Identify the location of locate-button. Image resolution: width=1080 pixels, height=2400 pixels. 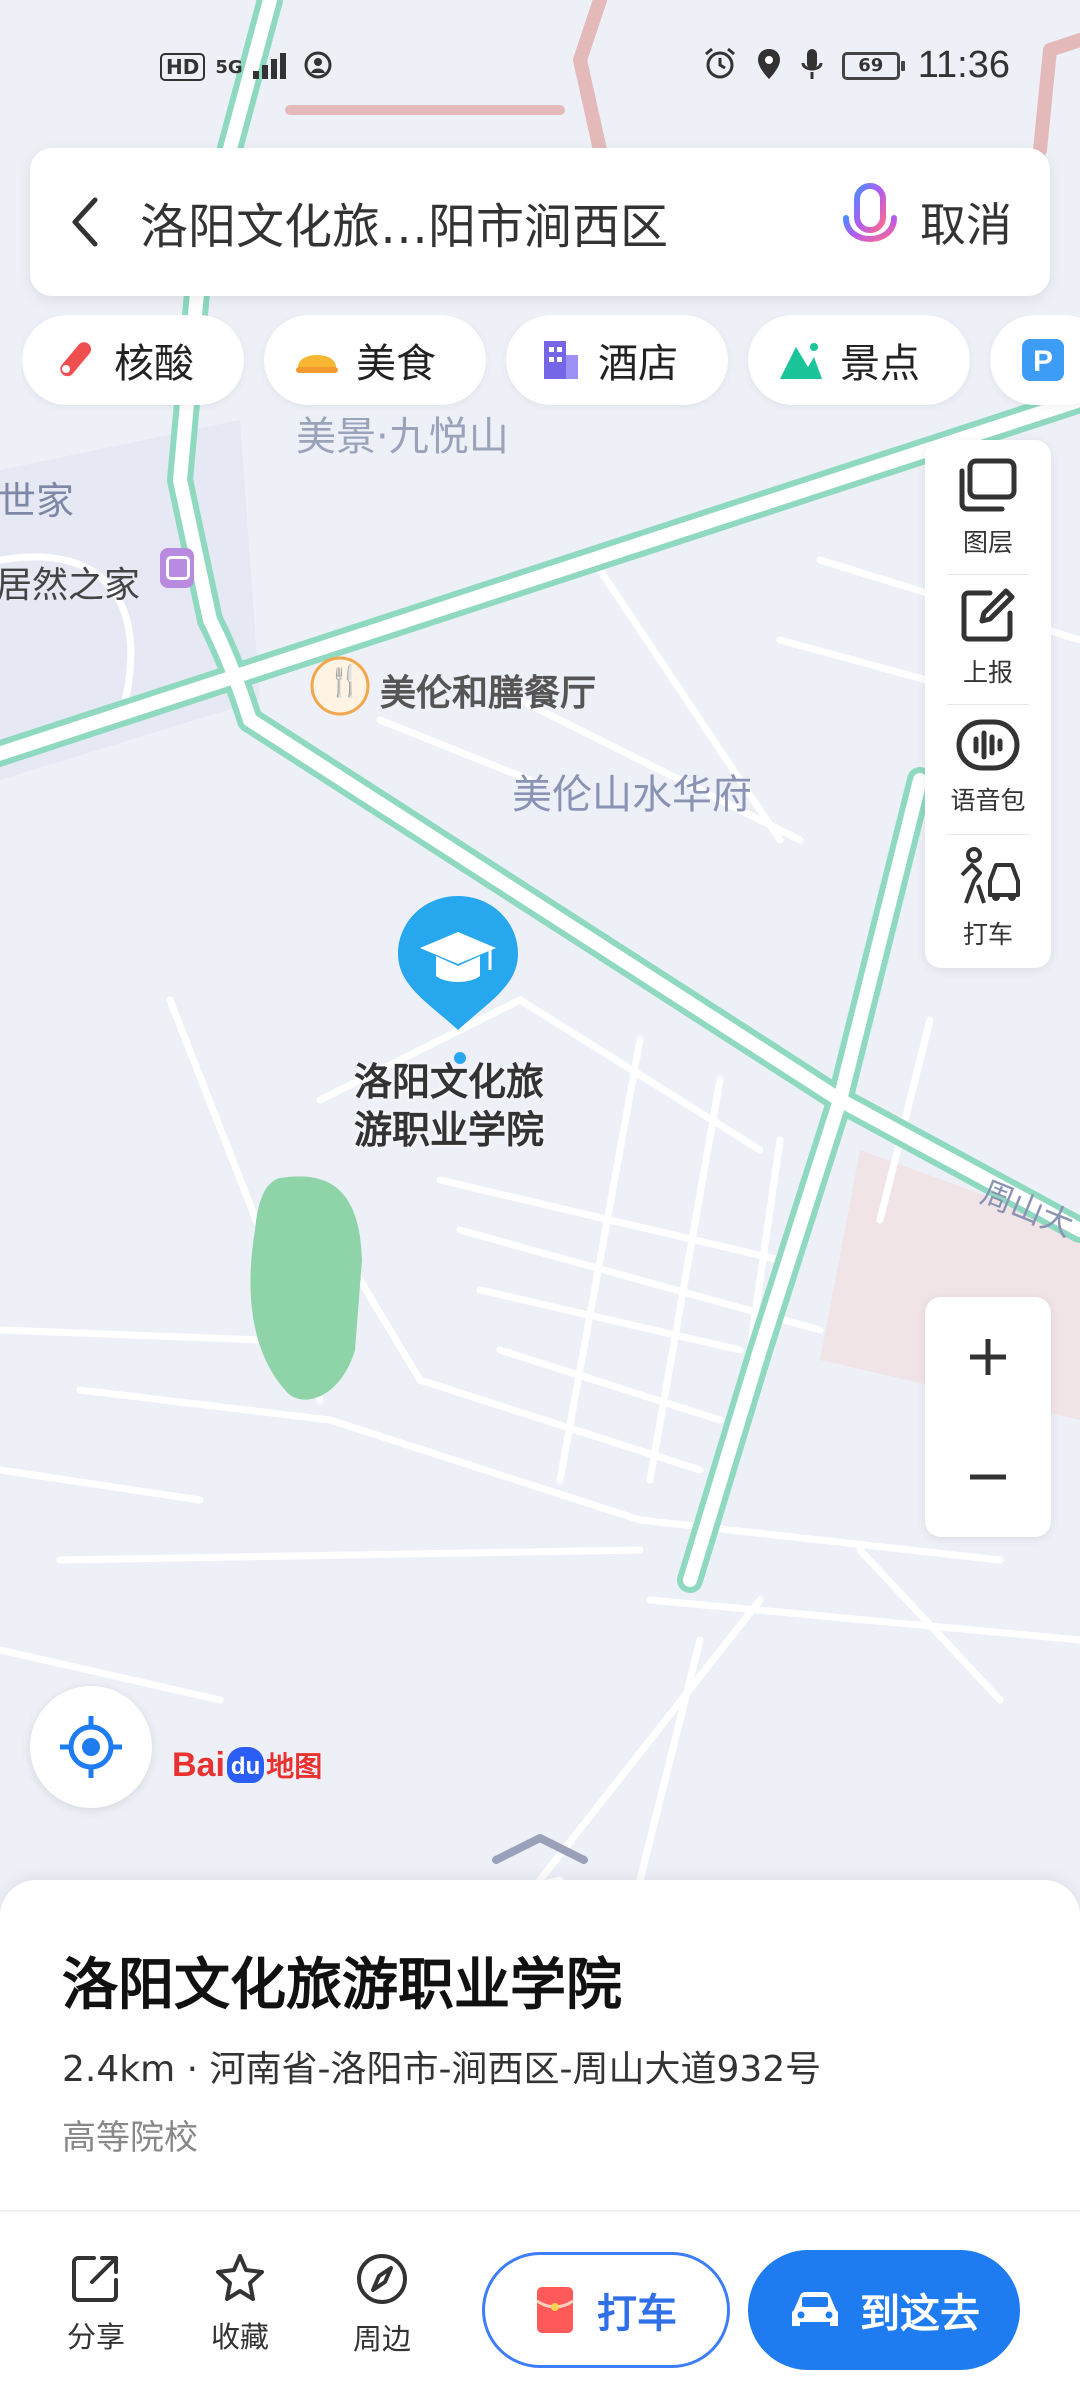
(91, 1747).